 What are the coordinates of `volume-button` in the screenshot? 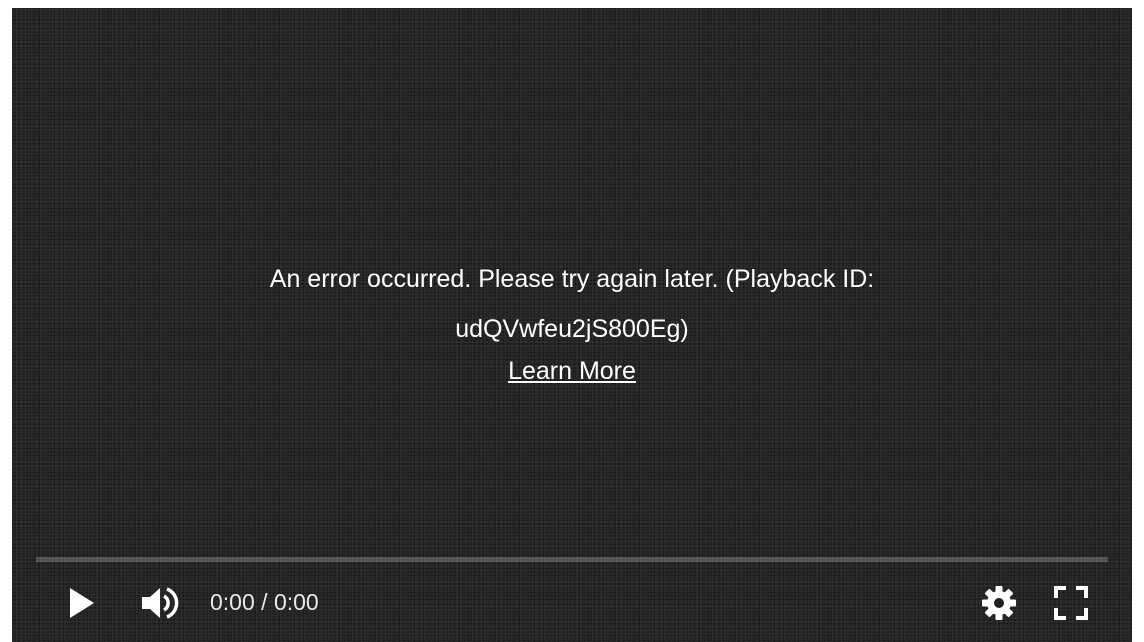 It's located at (161, 603).